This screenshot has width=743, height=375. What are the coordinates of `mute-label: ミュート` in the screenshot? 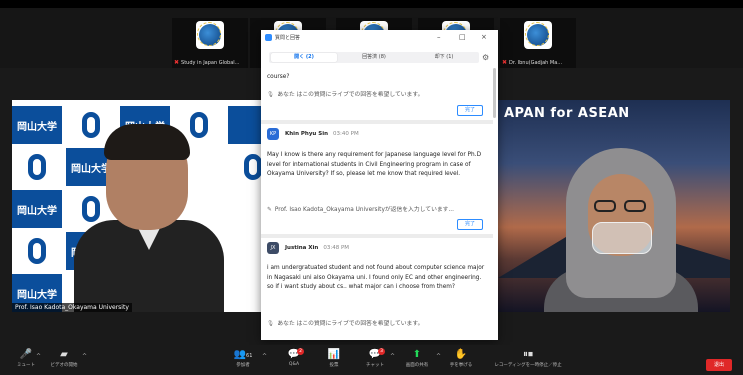 It's located at (26, 365).